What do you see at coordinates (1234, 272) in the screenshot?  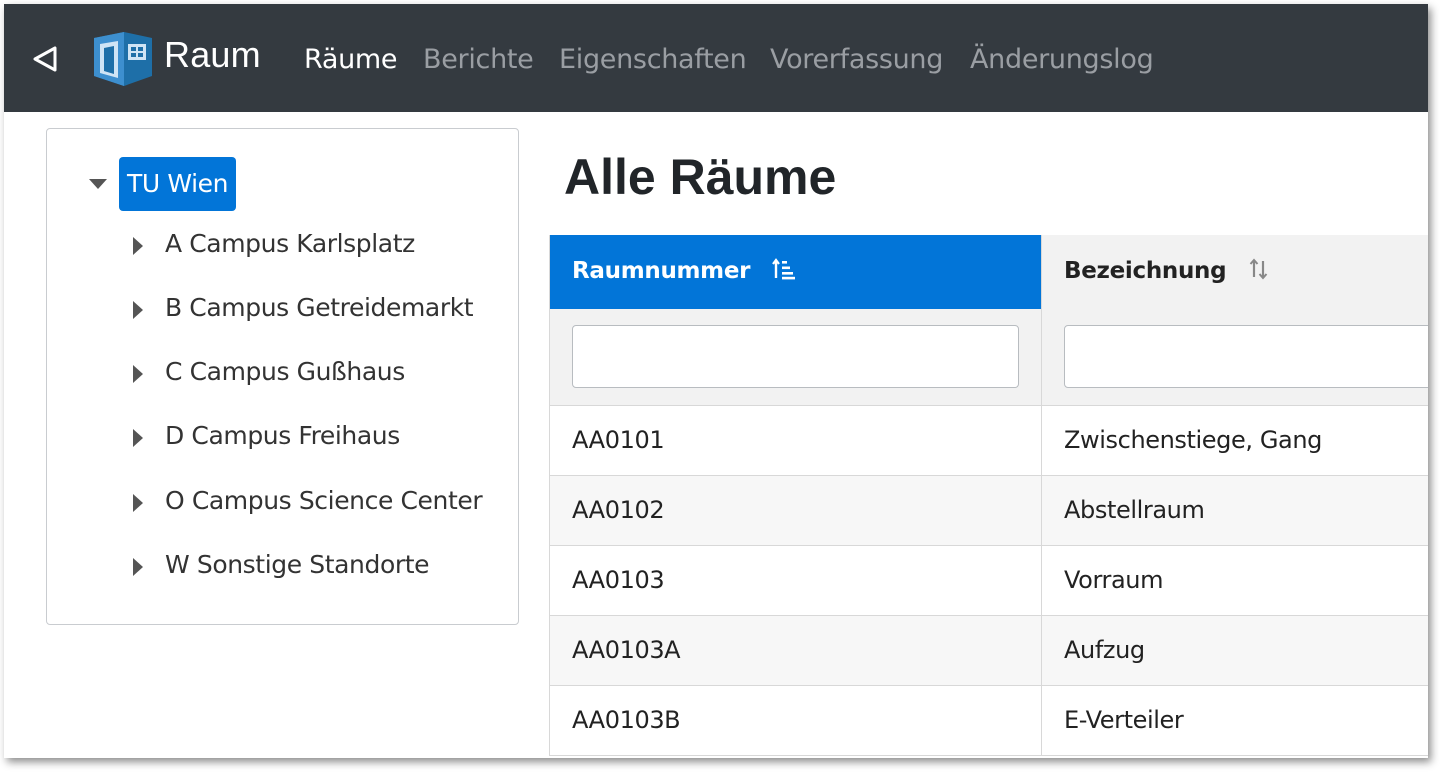 I see `column-header-bezeichnung: Bezeichnung` at bounding box center [1234, 272].